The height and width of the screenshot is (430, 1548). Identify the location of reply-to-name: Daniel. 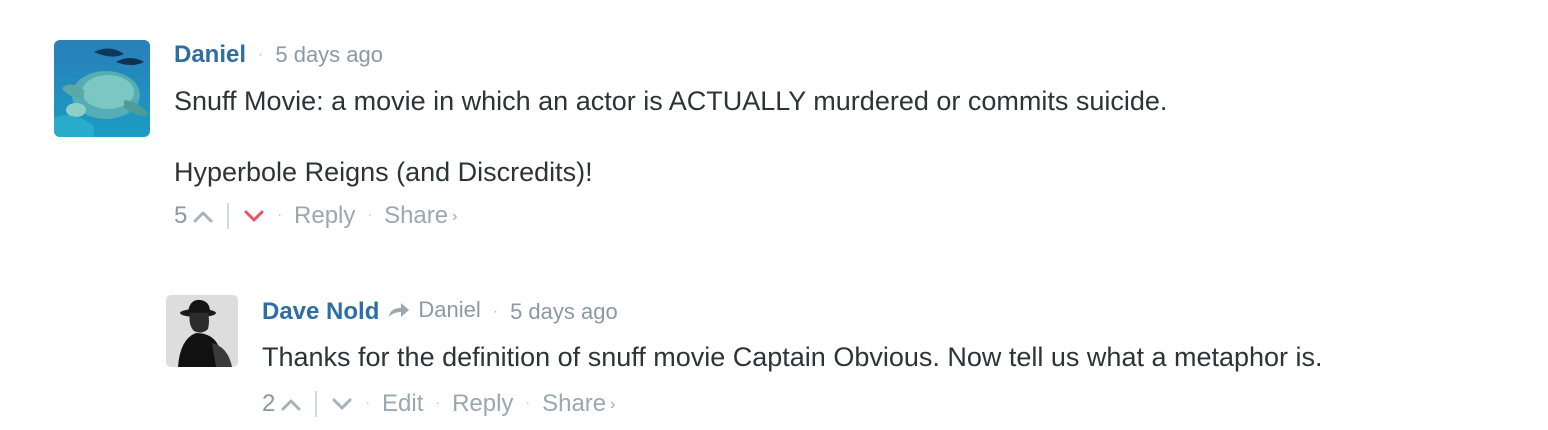
(449, 309).